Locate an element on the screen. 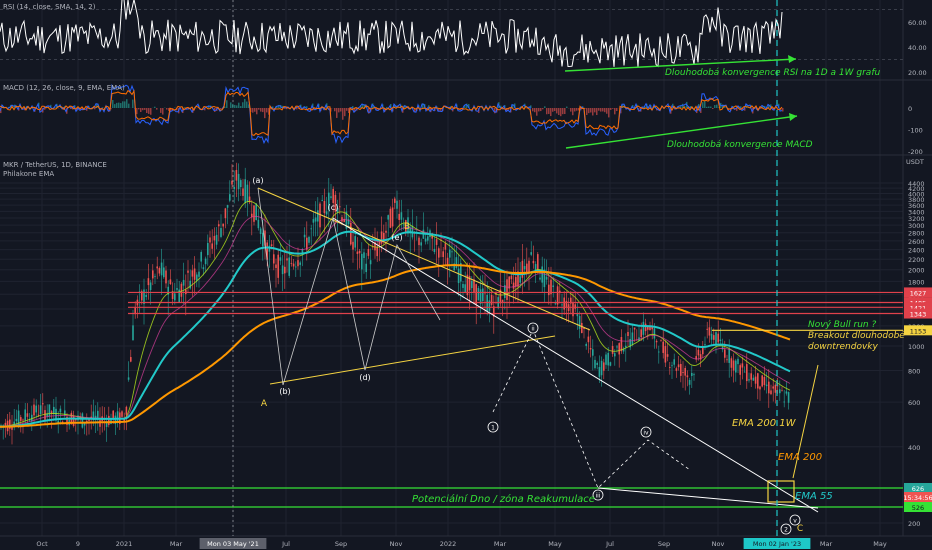  wave-label-2: 2 is located at coordinates (786, 530).